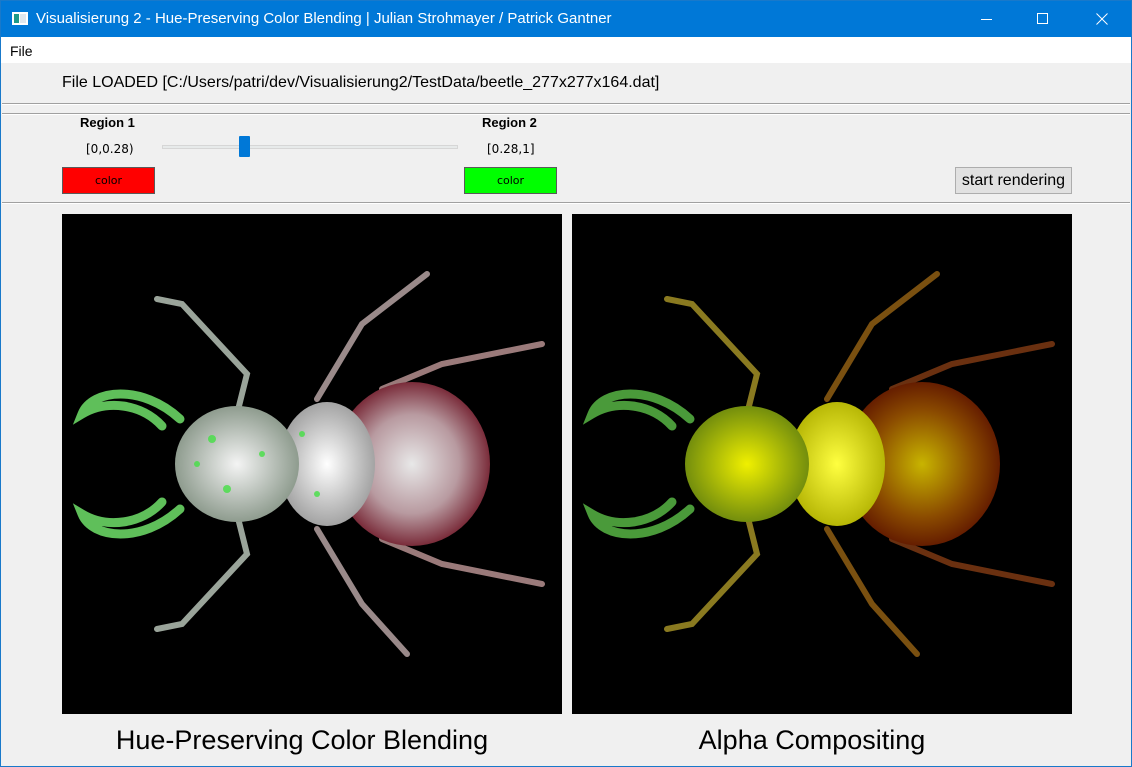 Image resolution: width=1132 pixels, height=767 pixels. I want to click on region1-color-button: color, so click(108, 180).